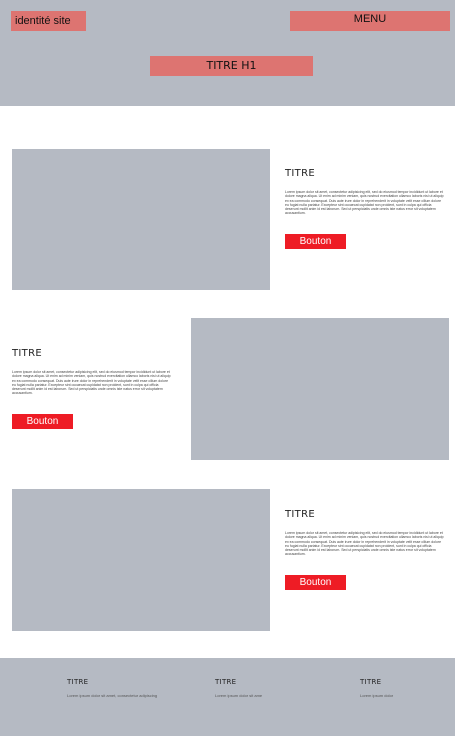  I want to click on footer-column-3-text: Lorem ipsum dolor, so click(377, 695).